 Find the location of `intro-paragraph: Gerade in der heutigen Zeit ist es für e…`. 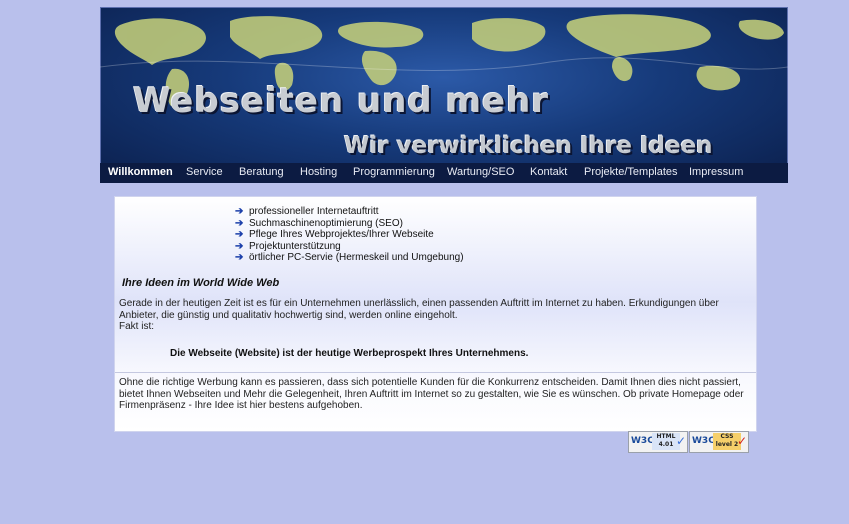

intro-paragraph: Gerade in der heutigen Zeit ist es für e… is located at coordinates (419, 309).